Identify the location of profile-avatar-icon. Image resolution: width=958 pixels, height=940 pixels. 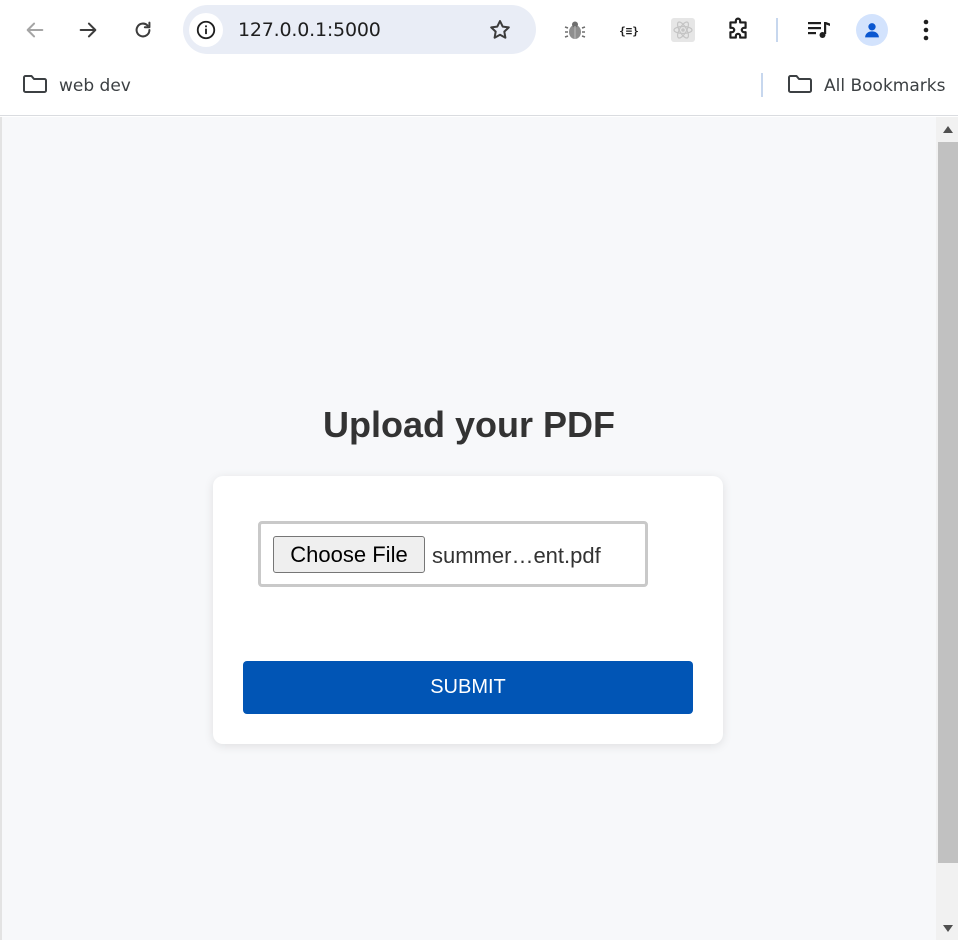
(872, 30).